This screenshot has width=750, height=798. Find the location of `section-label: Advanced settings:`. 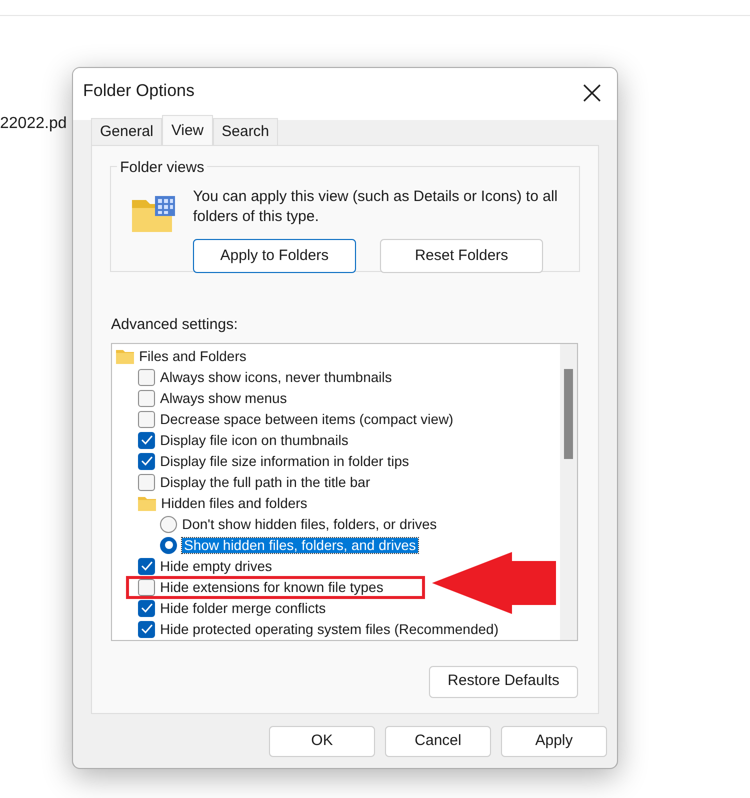

section-label: Advanced settings: is located at coordinates (175, 325).